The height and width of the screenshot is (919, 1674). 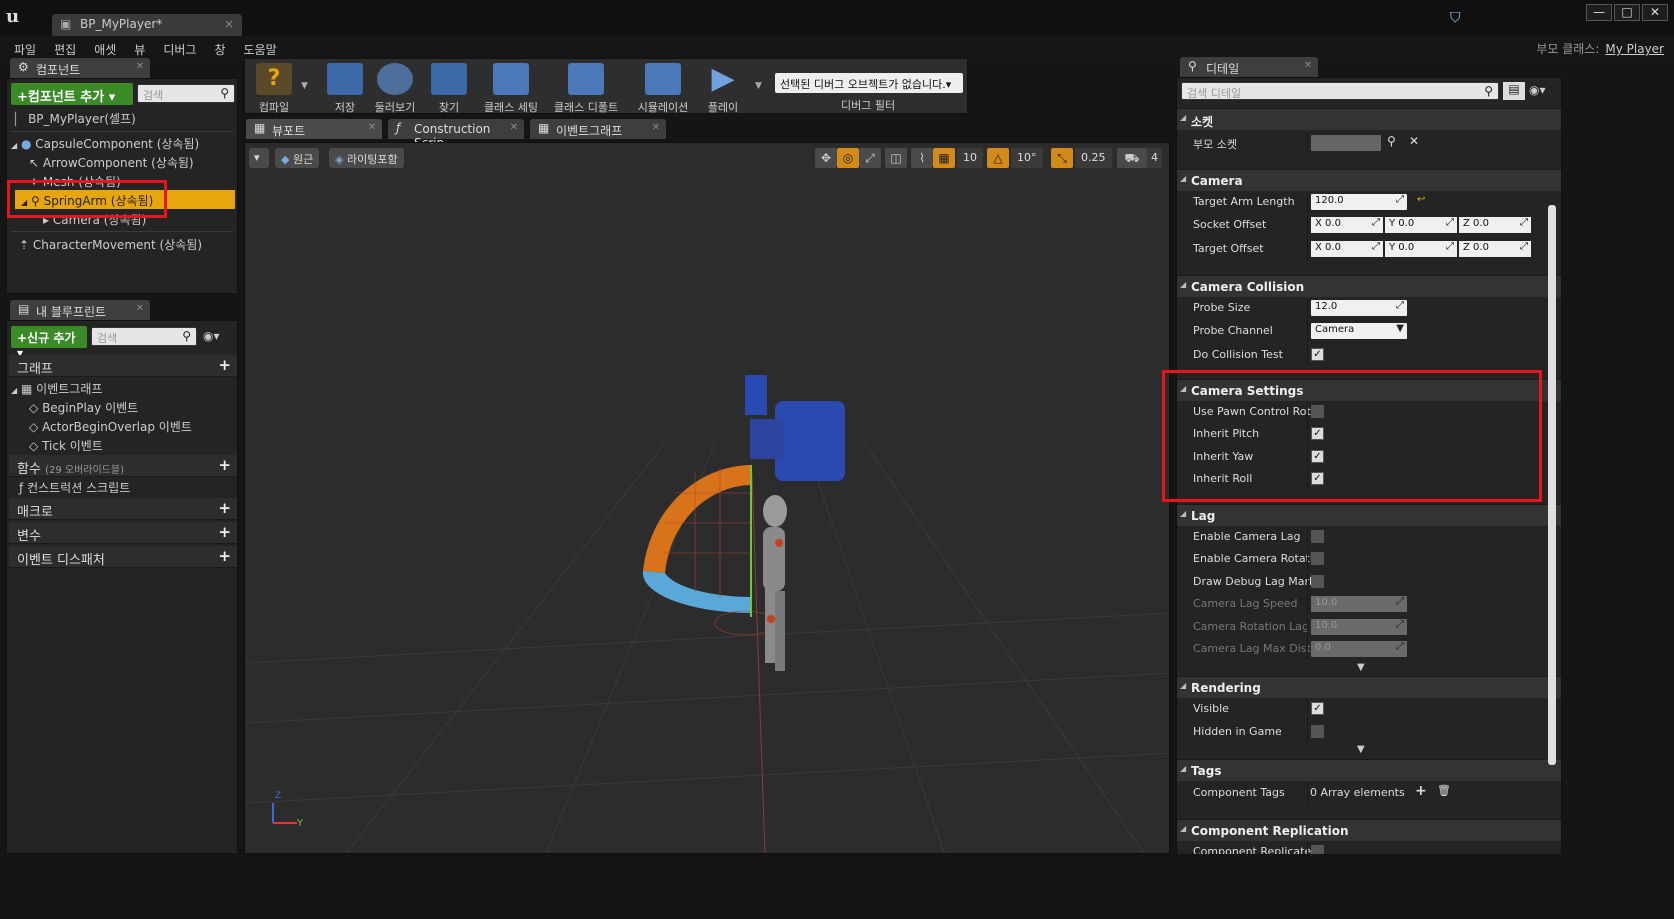 What do you see at coordinates (869, 83) in the screenshot?
I see `debug-object-dropdown: 선택된 디버그 오브젝트가 없습니다.▾` at bounding box center [869, 83].